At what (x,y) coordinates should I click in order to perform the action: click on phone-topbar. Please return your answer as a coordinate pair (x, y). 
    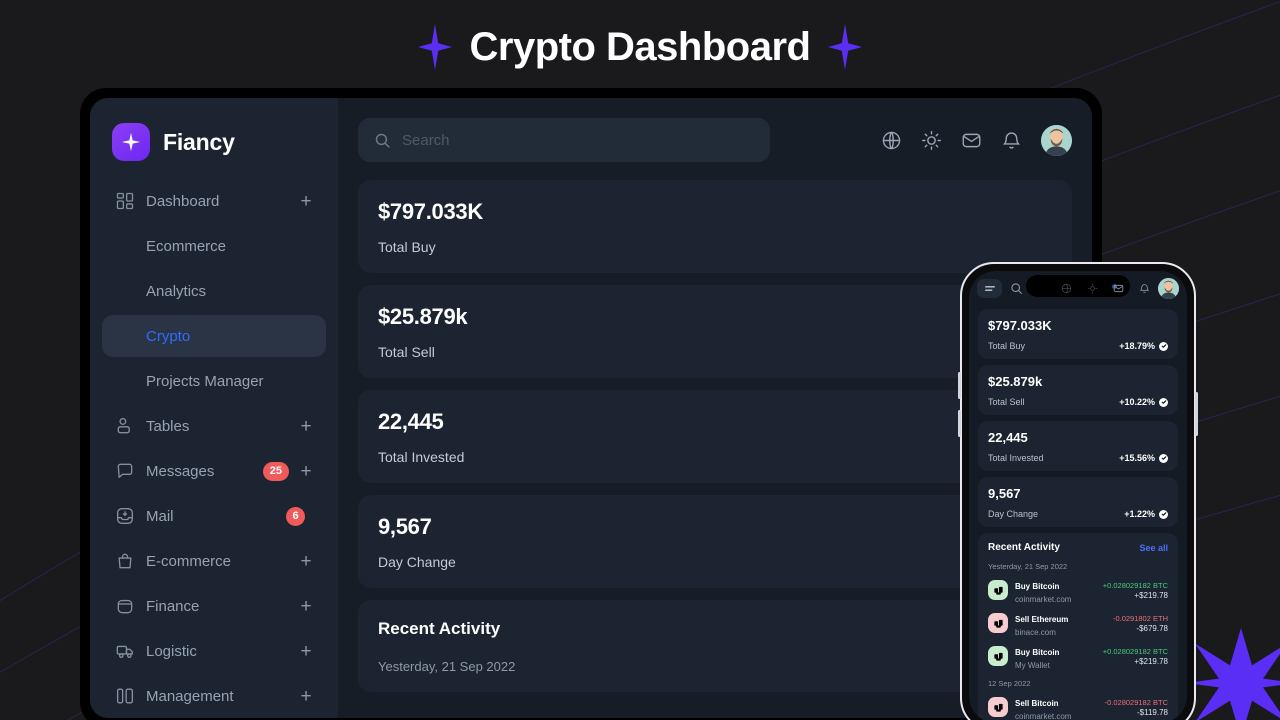
    Looking at the image, I should click on (1078, 288).